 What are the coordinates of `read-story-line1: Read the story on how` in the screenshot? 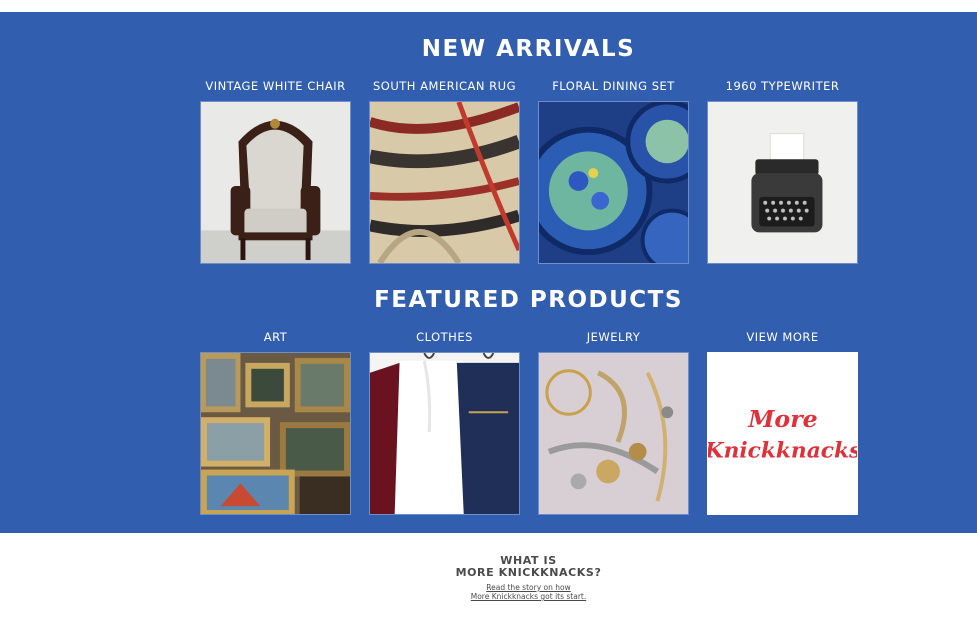 It's located at (528, 587).